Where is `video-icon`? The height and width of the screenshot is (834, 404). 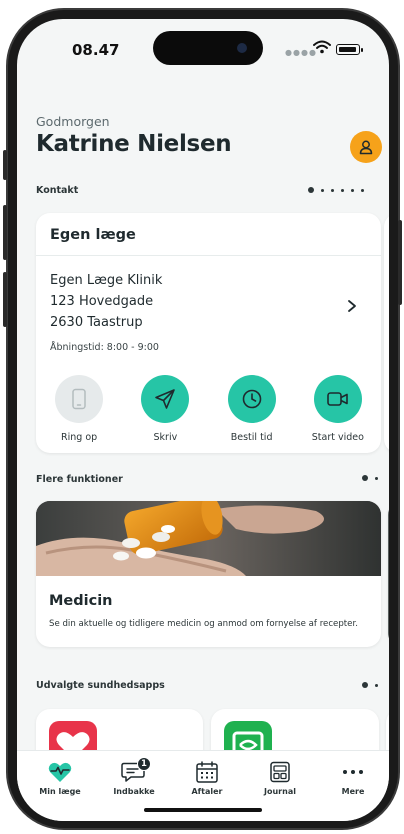 video-icon is located at coordinates (337, 399).